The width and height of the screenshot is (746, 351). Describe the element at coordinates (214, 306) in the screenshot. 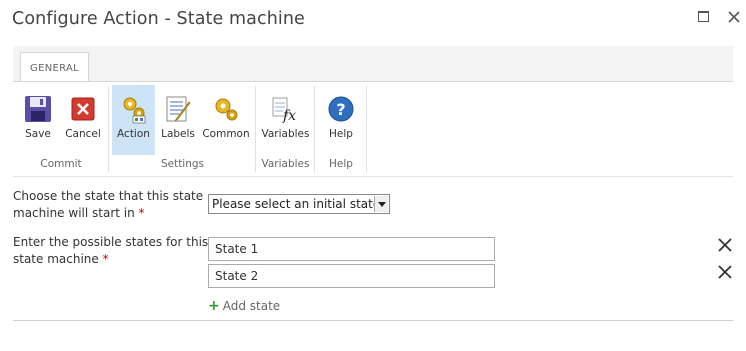

I see `plus-icon: +` at that location.